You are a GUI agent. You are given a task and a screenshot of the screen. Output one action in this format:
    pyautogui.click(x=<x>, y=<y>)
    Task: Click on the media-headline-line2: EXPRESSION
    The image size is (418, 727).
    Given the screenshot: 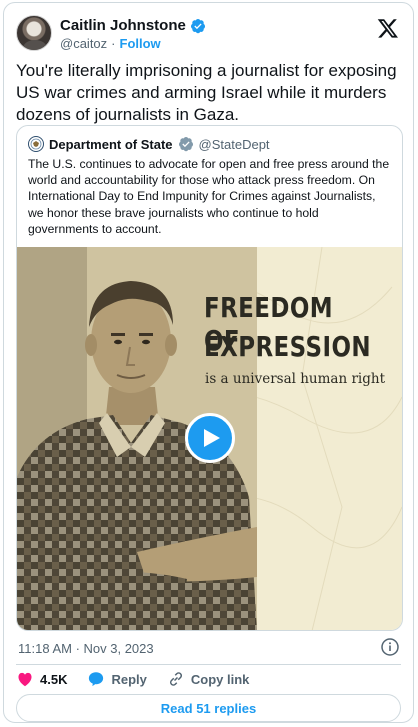 What is the action you would take?
    pyautogui.click(x=287, y=346)
    